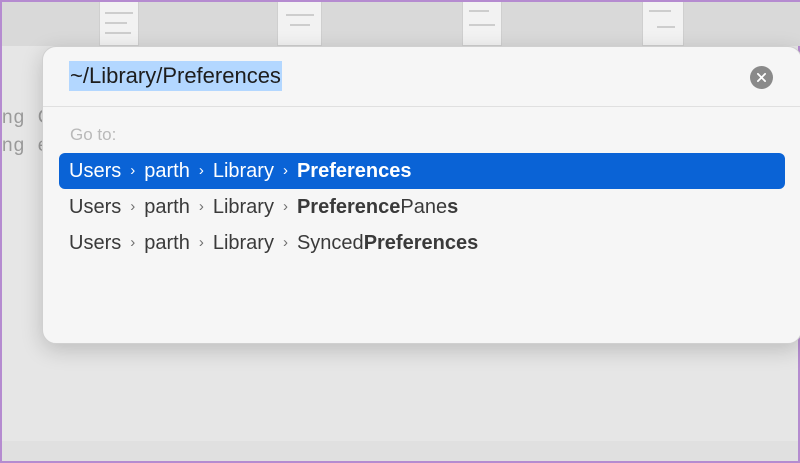  What do you see at coordinates (422, 171) in the screenshot?
I see `result-row: Users › parth › Library › Preferences` at bounding box center [422, 171].